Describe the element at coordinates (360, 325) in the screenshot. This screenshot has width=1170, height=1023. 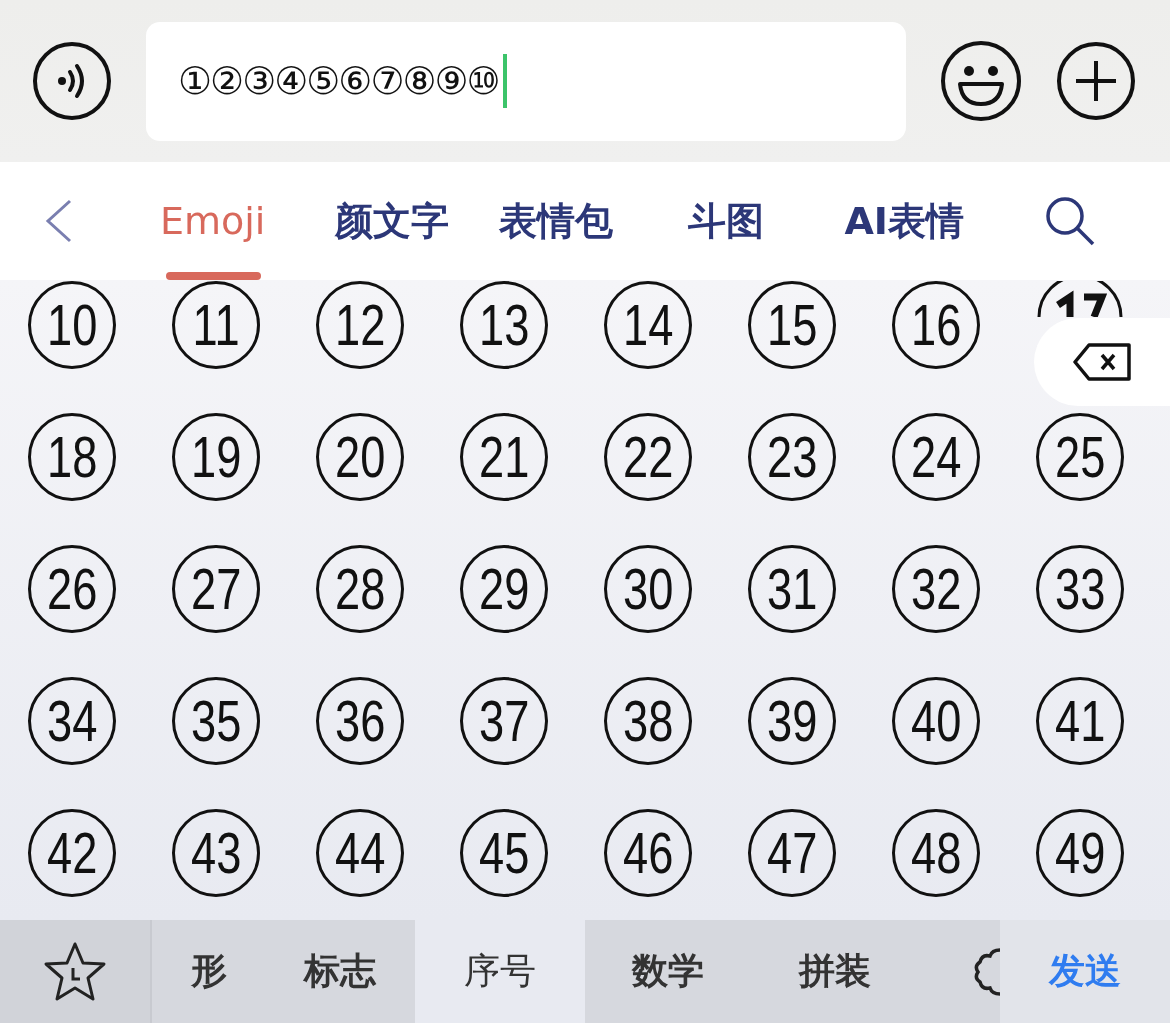
I see `circled-number-key: 12` at that location.